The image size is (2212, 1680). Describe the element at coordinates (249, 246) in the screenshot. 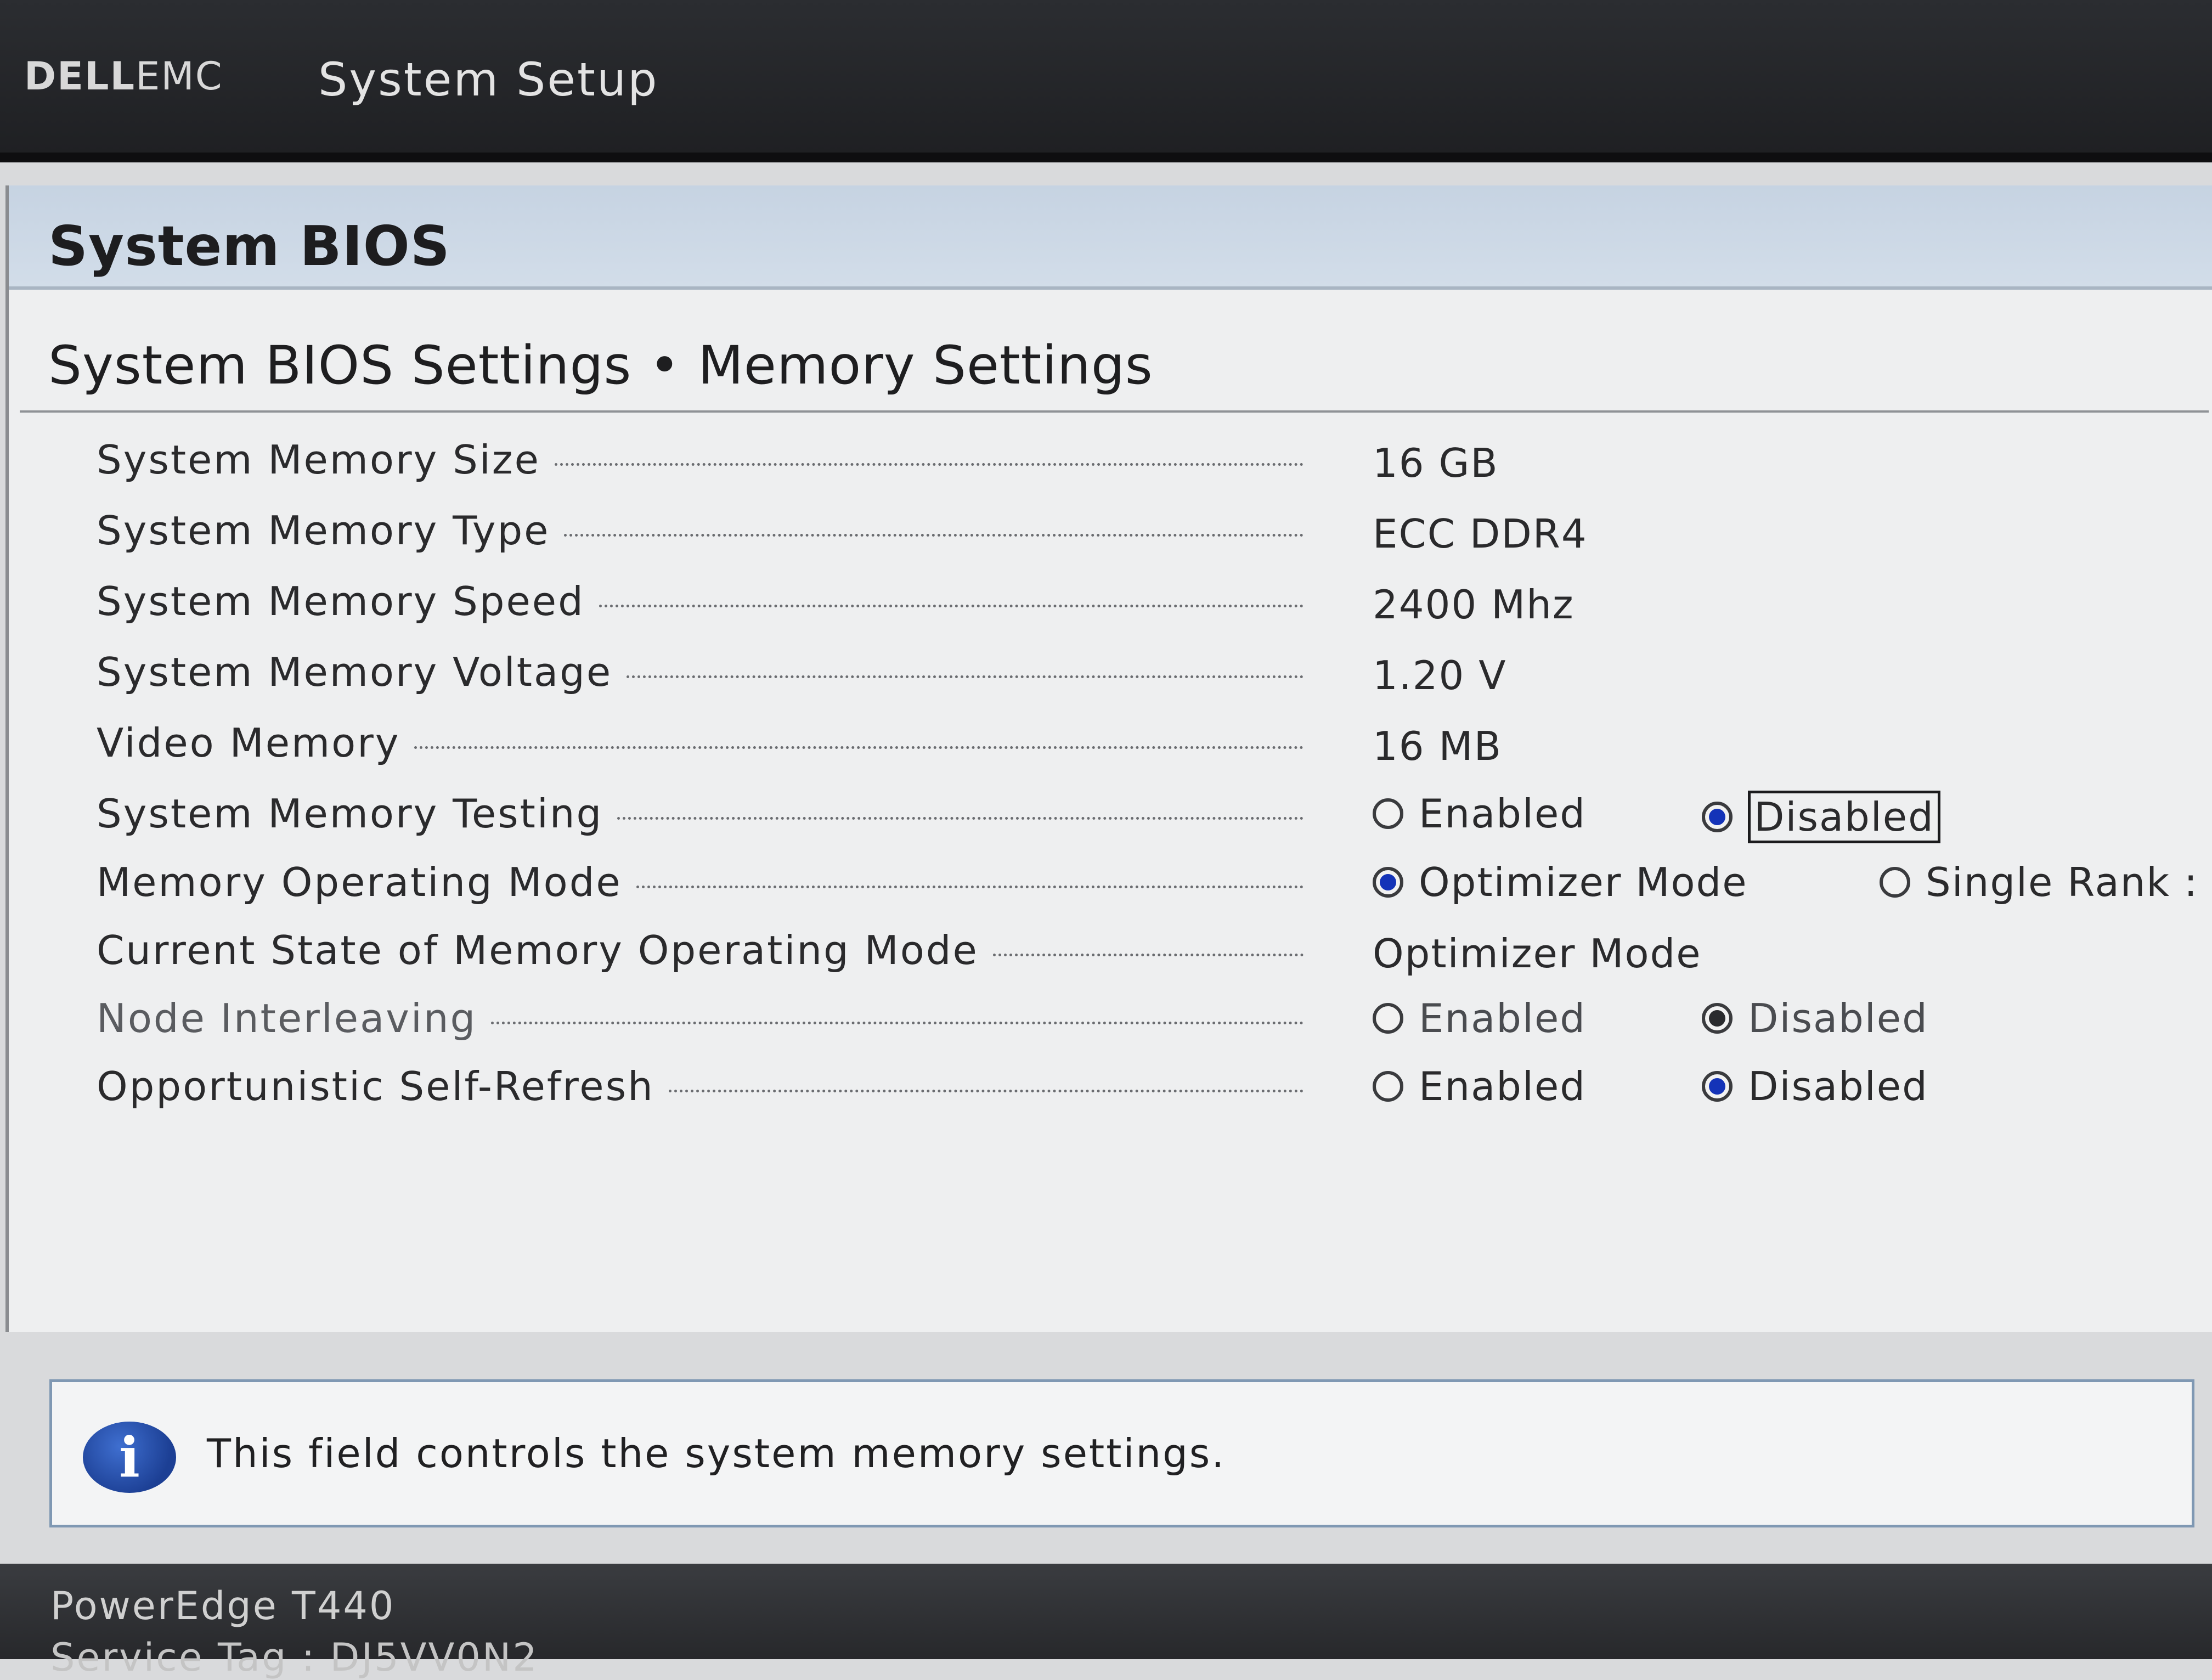

I see `page-title: System BIOS` at that location.